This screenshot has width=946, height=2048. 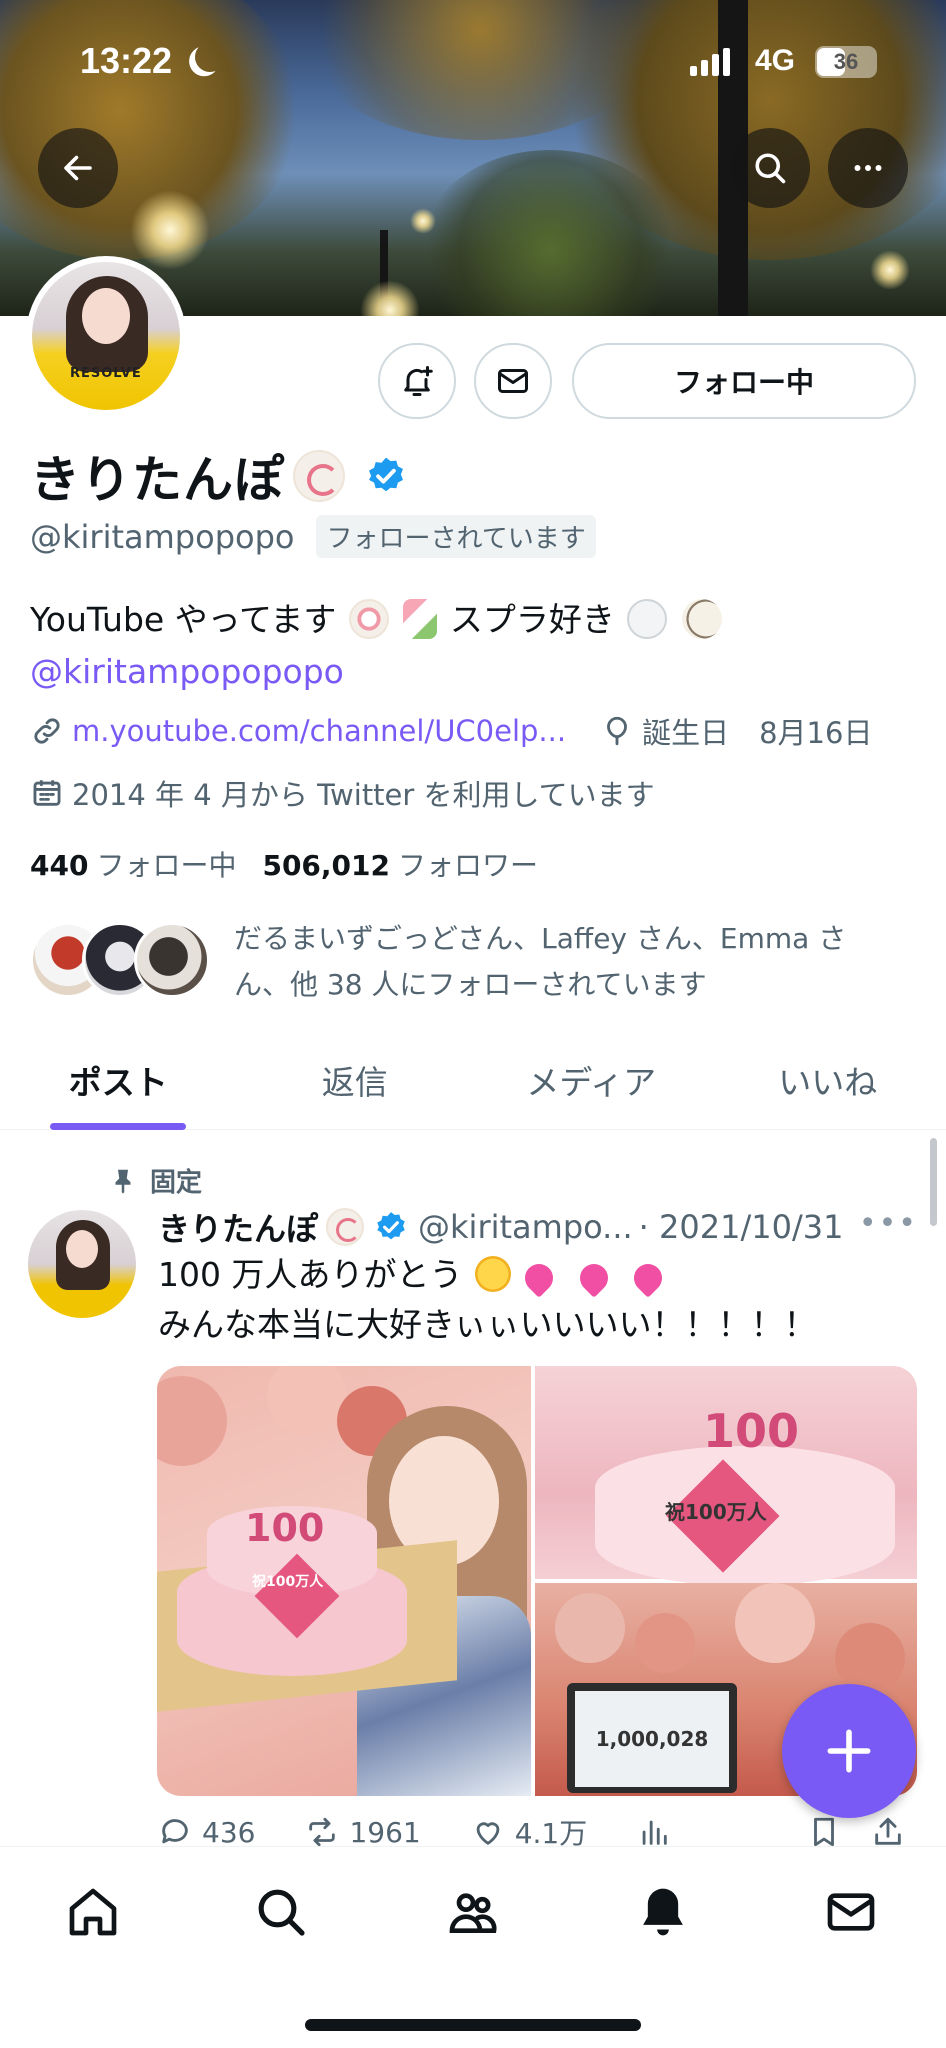 What do you see at coordinates (385, 1832) in the screenshot?
I see `repost-count: 1961` at bounding box center [385, 1832].